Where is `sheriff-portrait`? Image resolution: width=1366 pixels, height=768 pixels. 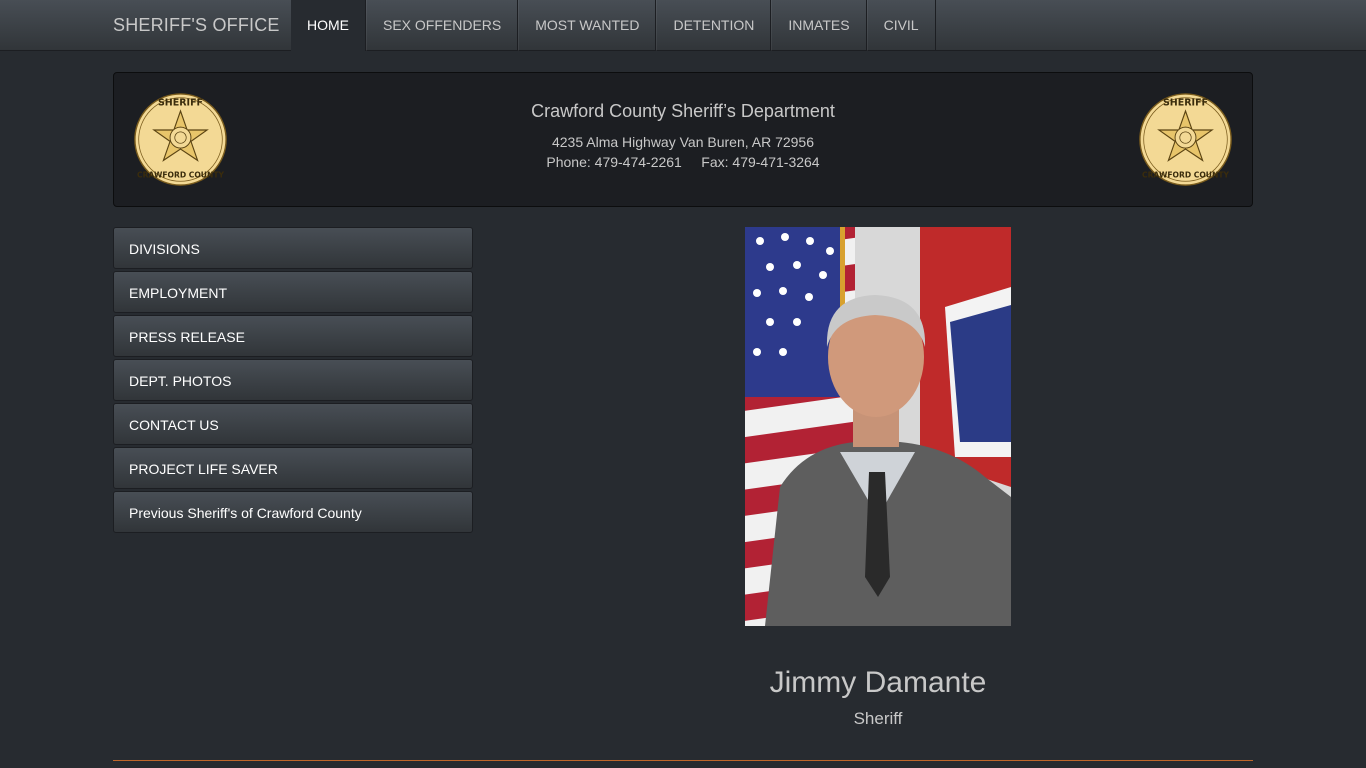
sheriff-portrait is located at coordinates (878, 426).